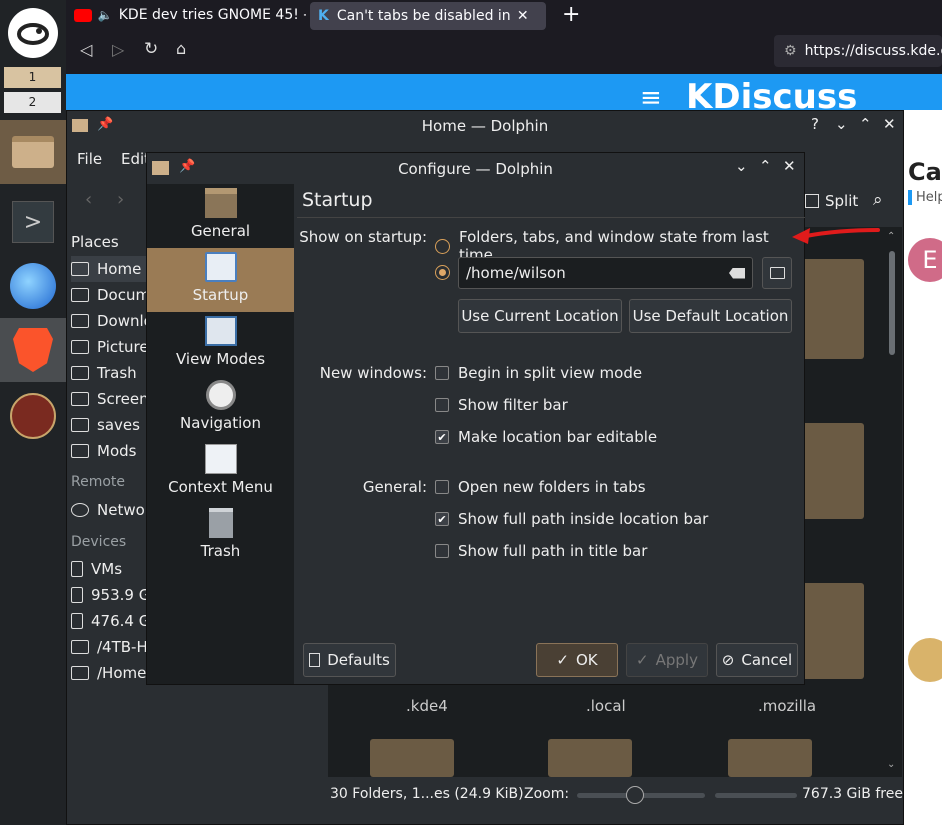  What do you see at coordinates (111, 569) in the screenshot?
I see `device-item-vms: VMs` at bounding box center [111, 569].